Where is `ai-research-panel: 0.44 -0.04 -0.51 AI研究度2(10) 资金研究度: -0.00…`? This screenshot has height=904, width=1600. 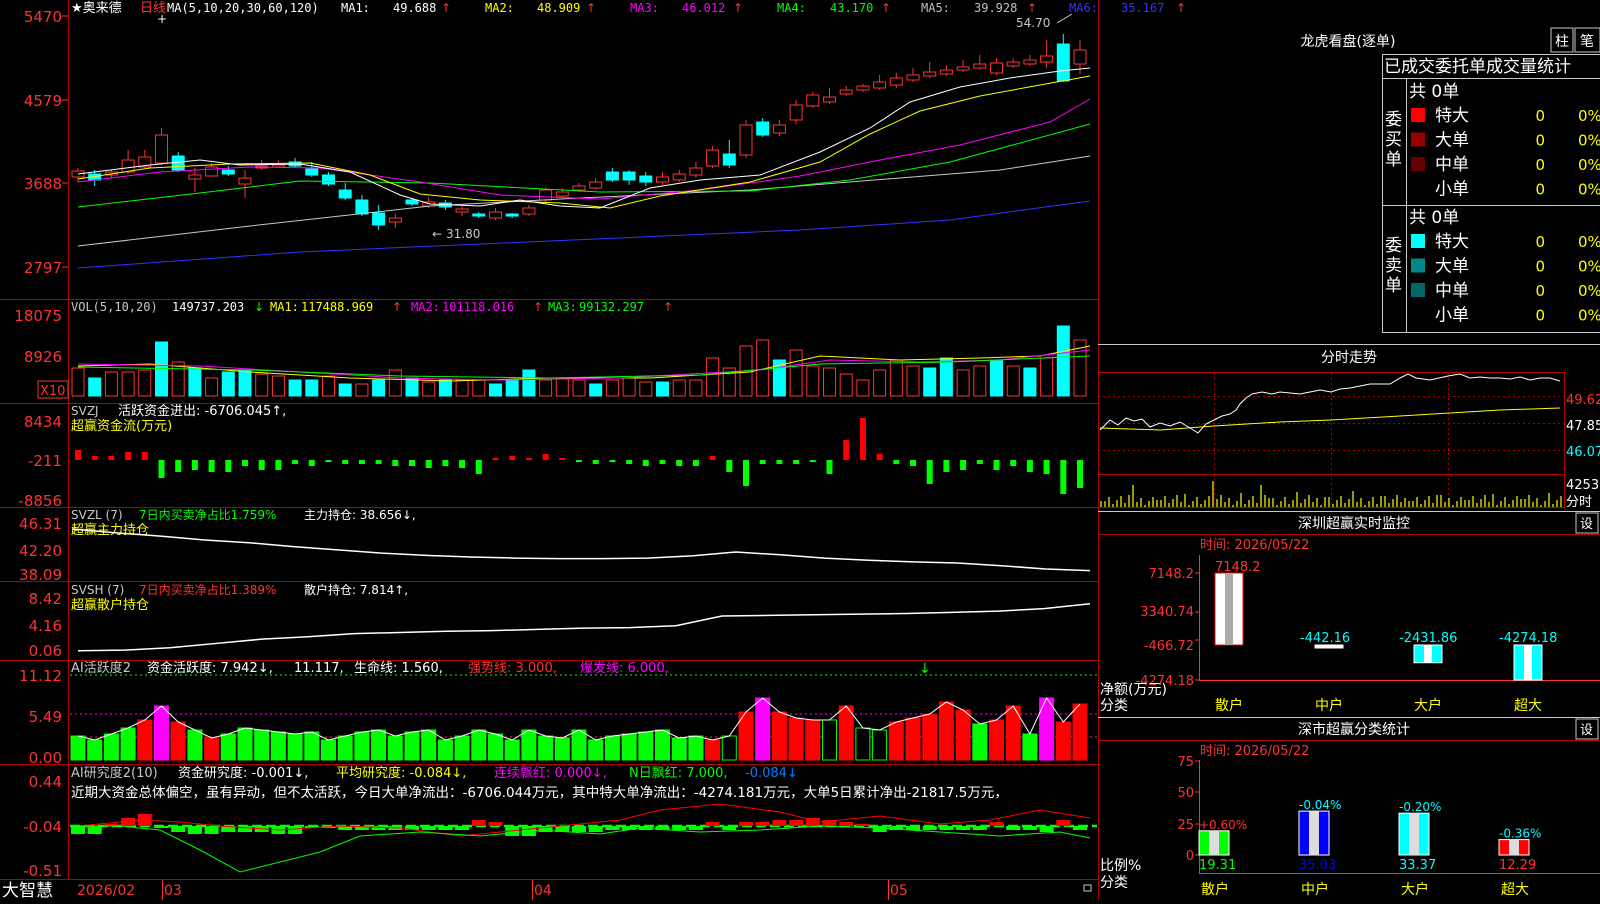
ai-research-panel: 0.44 -0.04 -0.51 AI研究度2(10) 资金研究度: -0.00… is located at coordinates (560, 822).